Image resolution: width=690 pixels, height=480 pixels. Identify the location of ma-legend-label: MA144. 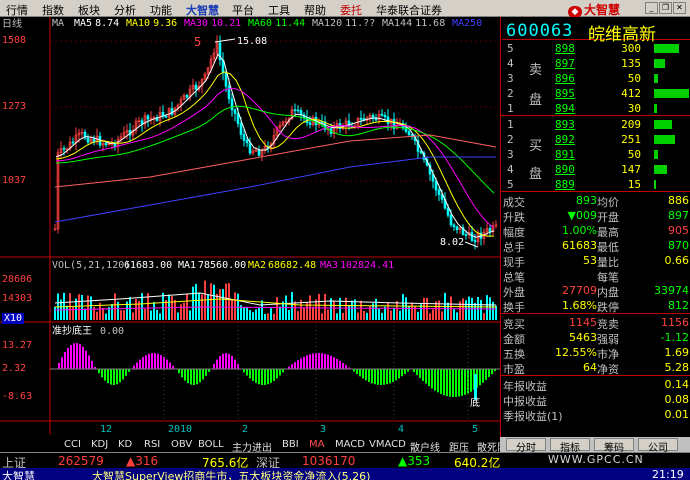
(397, 23).